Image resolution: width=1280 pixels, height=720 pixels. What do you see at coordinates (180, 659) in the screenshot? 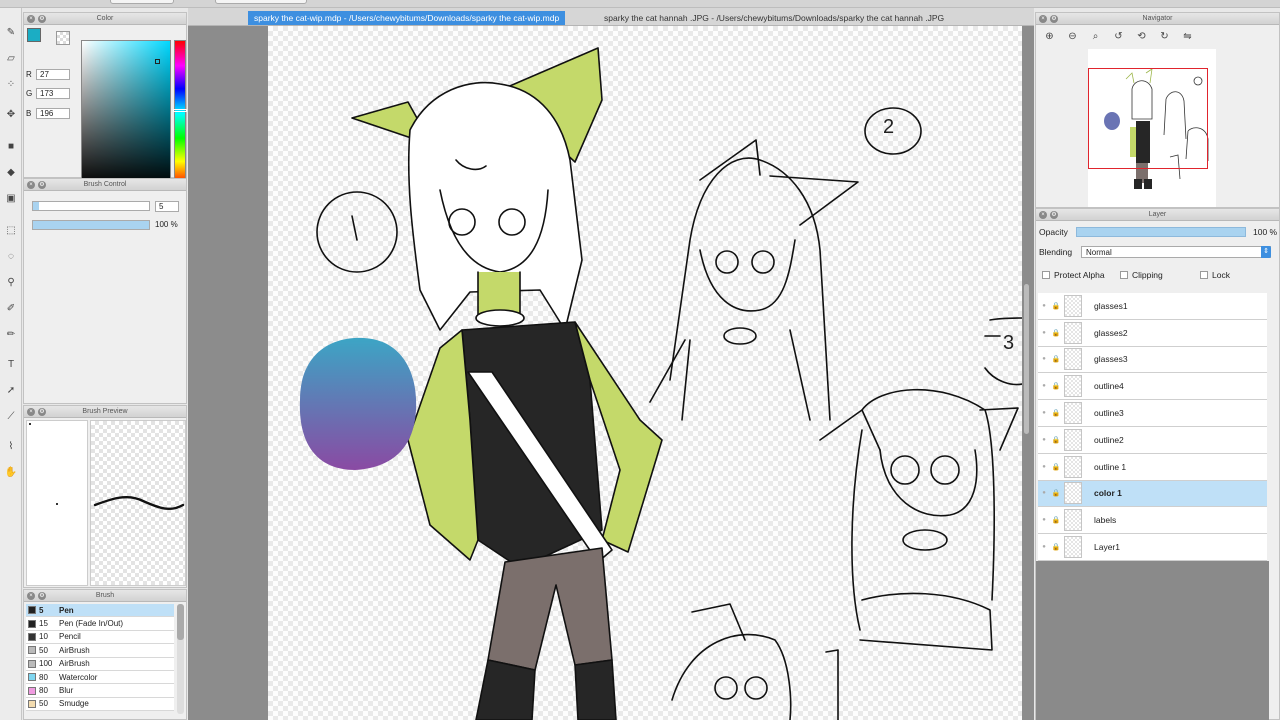
I see `brush-list-scrollbar` at bounding box center [180, 659].